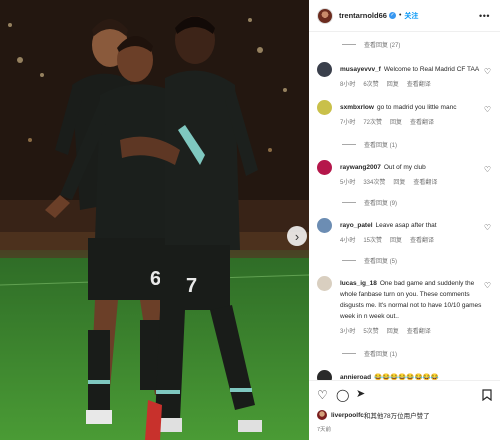 This screenshot has width=500, height=440. What do you see at coordinates (431, 69) in the screenshot?
I see `comment-body: Welcome to Real Madrid CF TAA` at bounding box center [431, 69].